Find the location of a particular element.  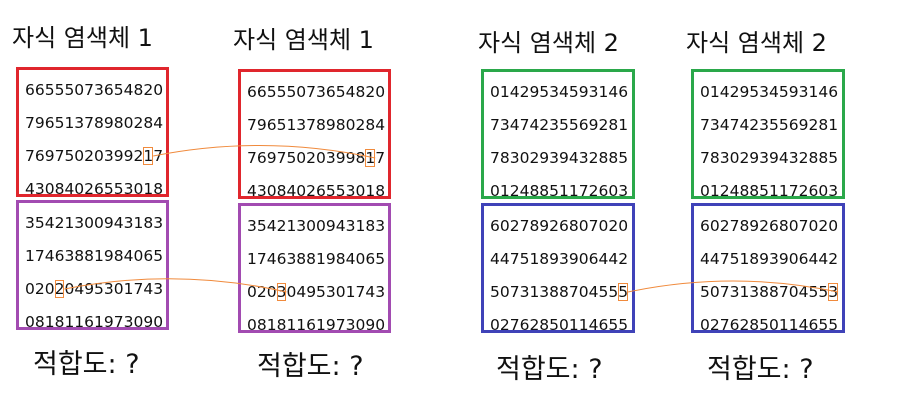

gene-row: 76975020399217 is located at coordinates (94, 156).